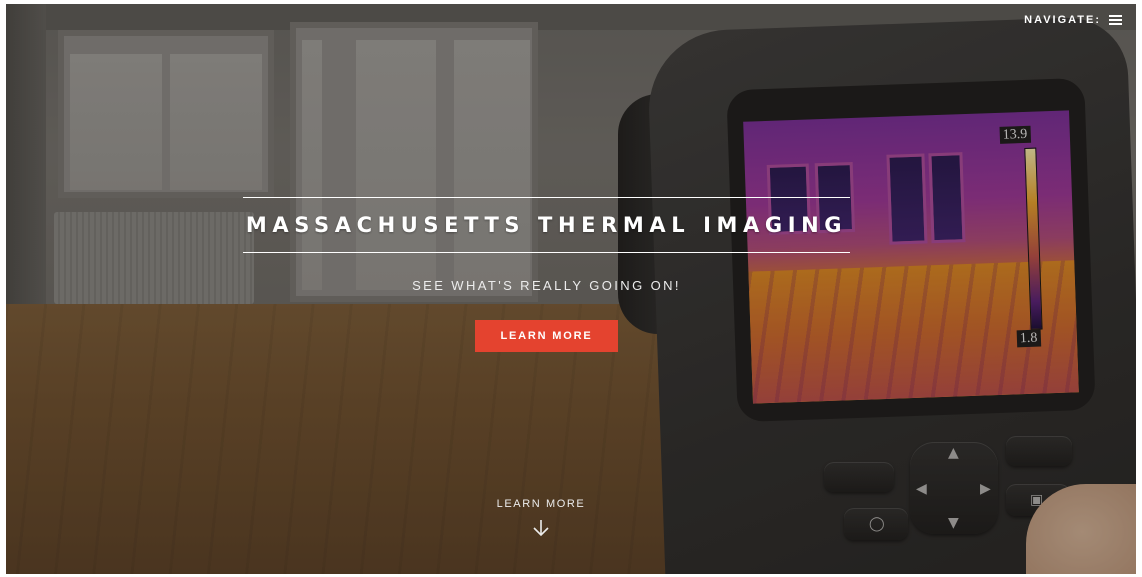 Image resolution: width=1142 pixels, height=577 pixels. I want to click on hero-title: MASSACHUSETTS THERMAL IMAGING, so click(546, 225).